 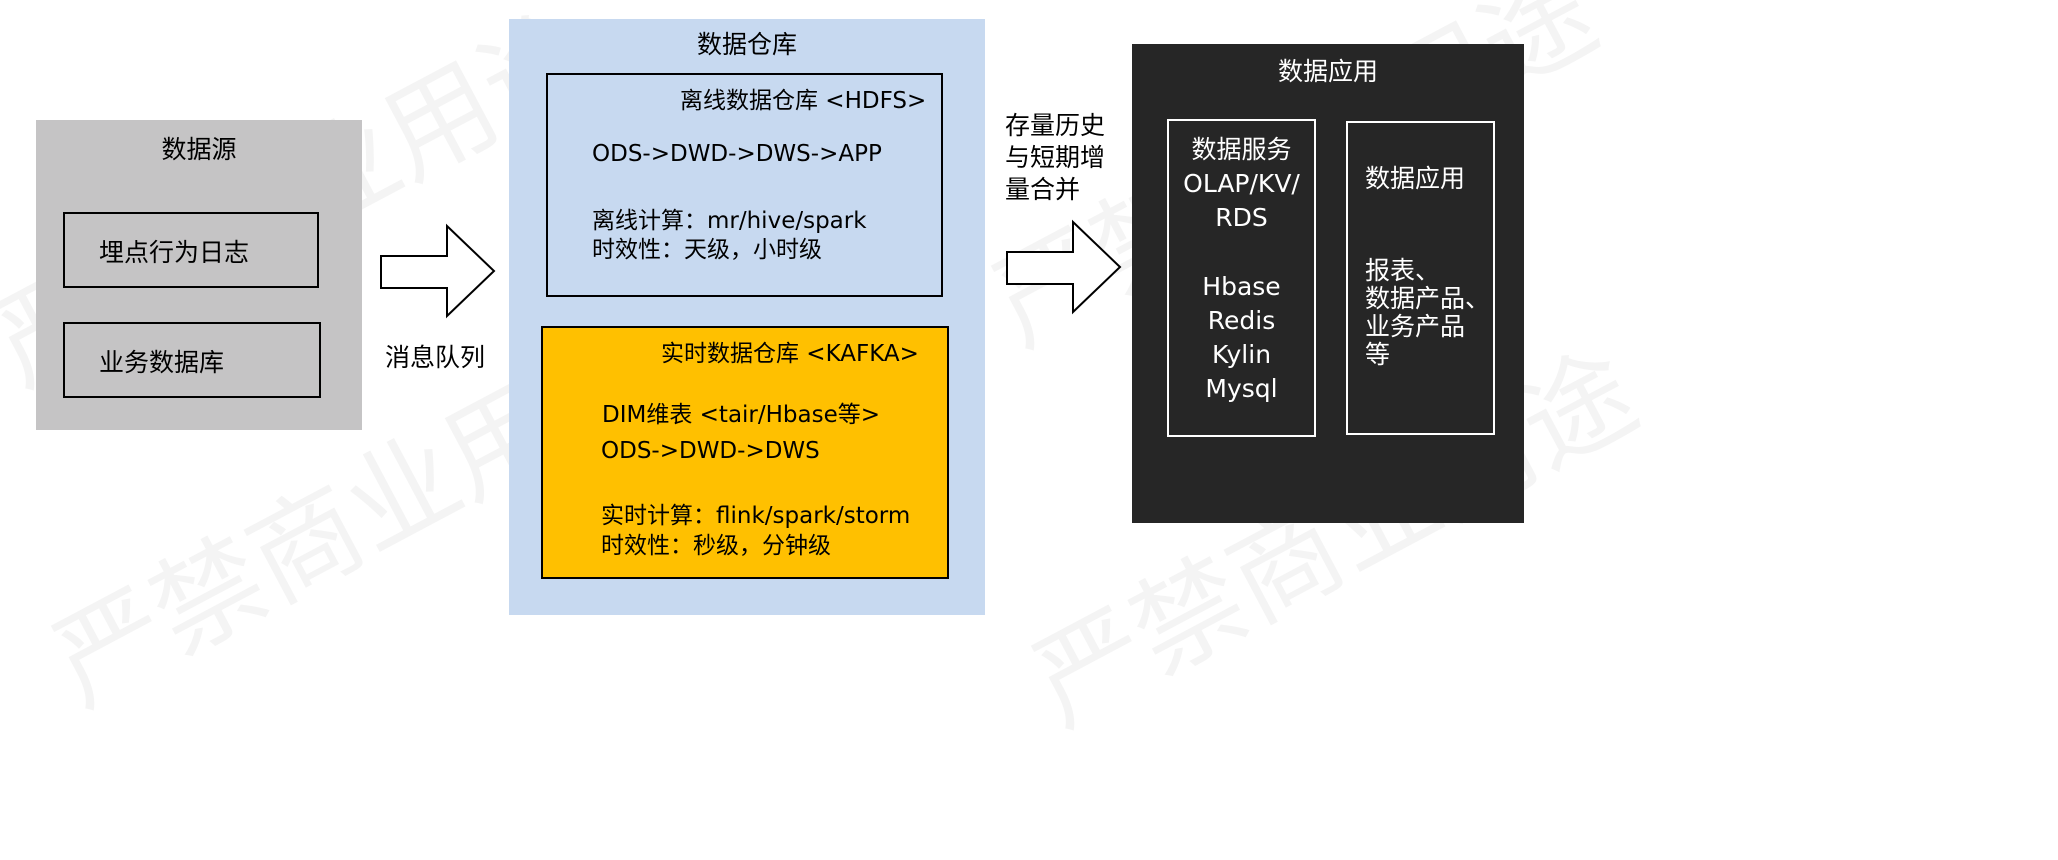 What do you see at coordinates (1241, 286) in the screenshot?
I see `data-store-item: Hbase` at bounding box center [1241, 286].